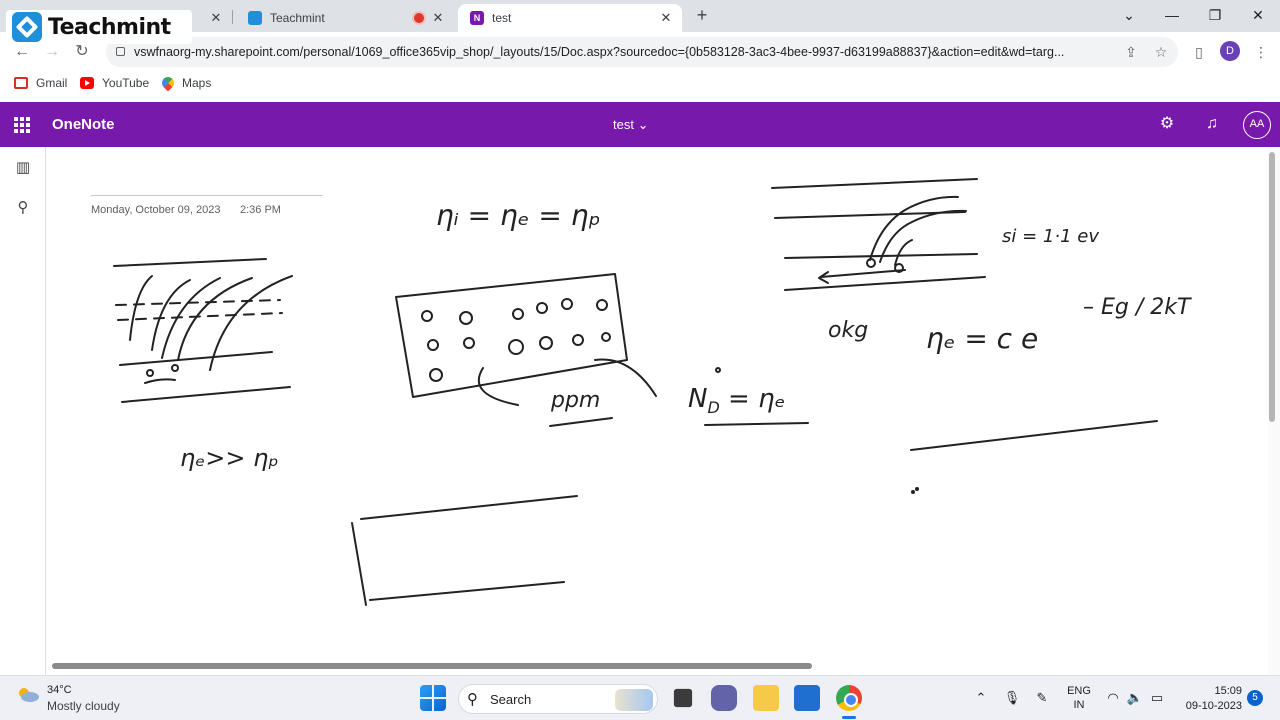  Describe the element at coordinates (432, 666) in the screenshot. I see `horizontal-scroll-thumb` at that location.